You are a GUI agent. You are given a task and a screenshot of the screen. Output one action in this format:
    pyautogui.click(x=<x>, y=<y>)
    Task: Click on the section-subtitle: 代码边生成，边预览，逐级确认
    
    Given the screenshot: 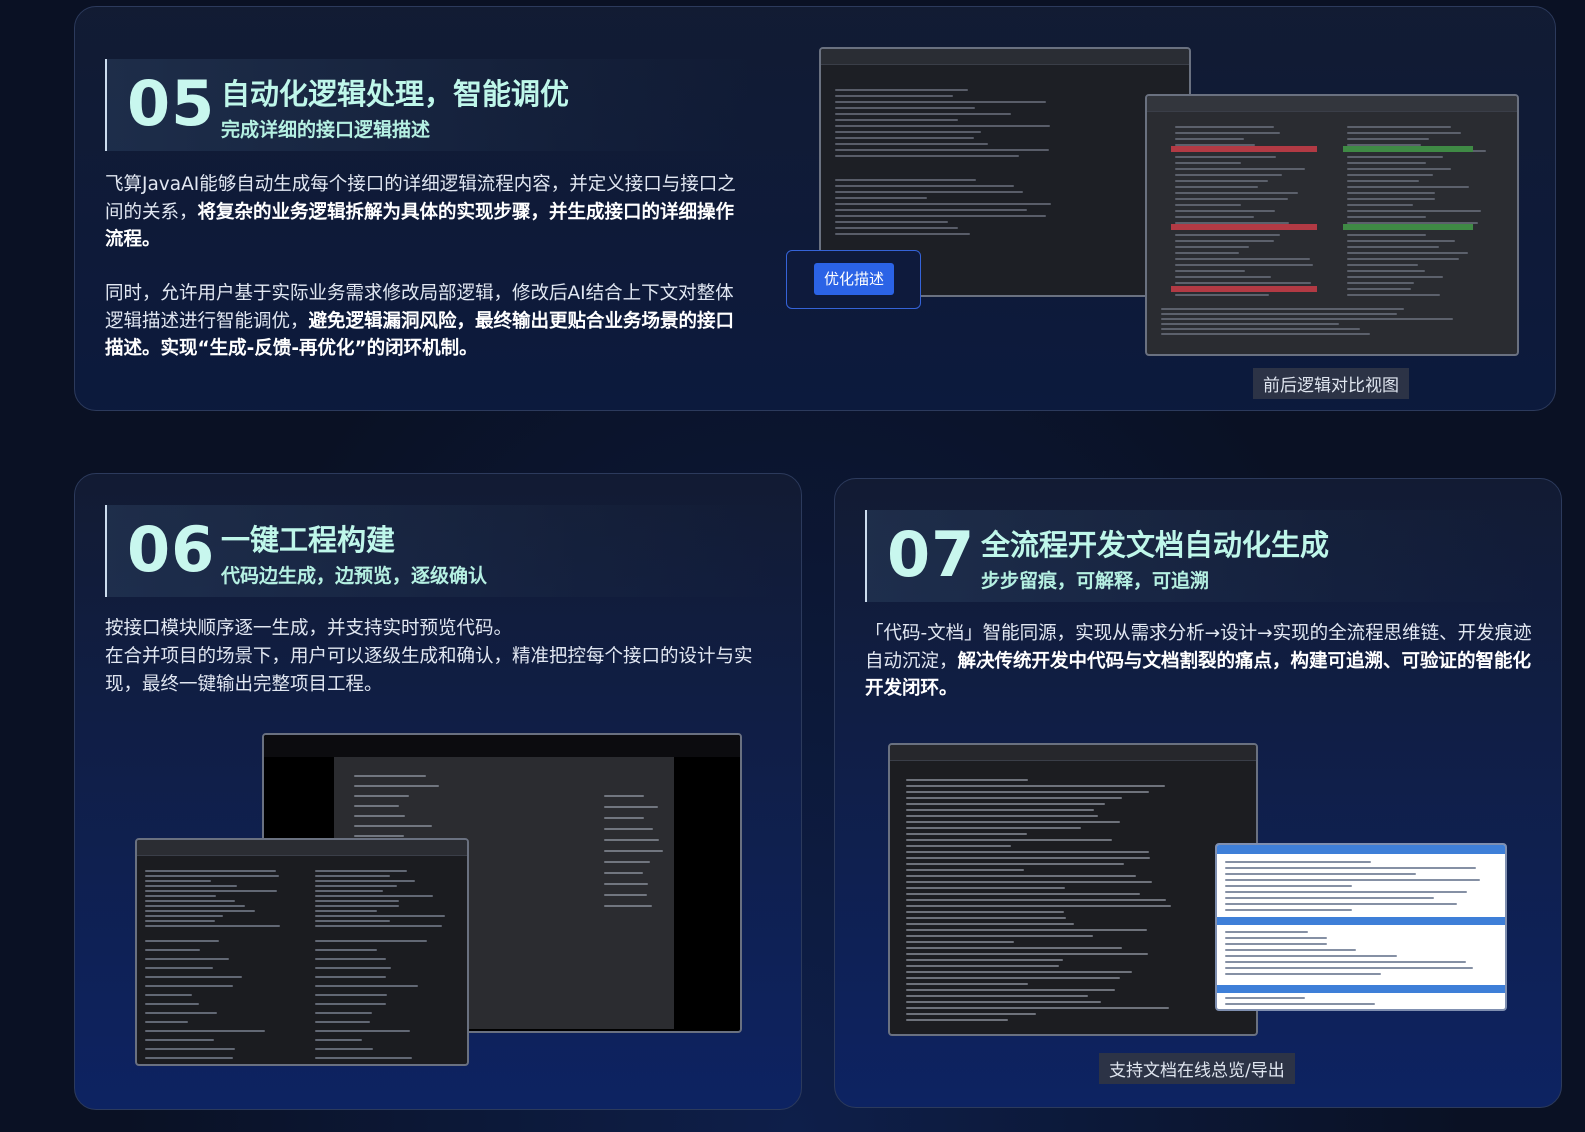 What is the action you would take?
    pyautogui.click(x=354, y=576)
    